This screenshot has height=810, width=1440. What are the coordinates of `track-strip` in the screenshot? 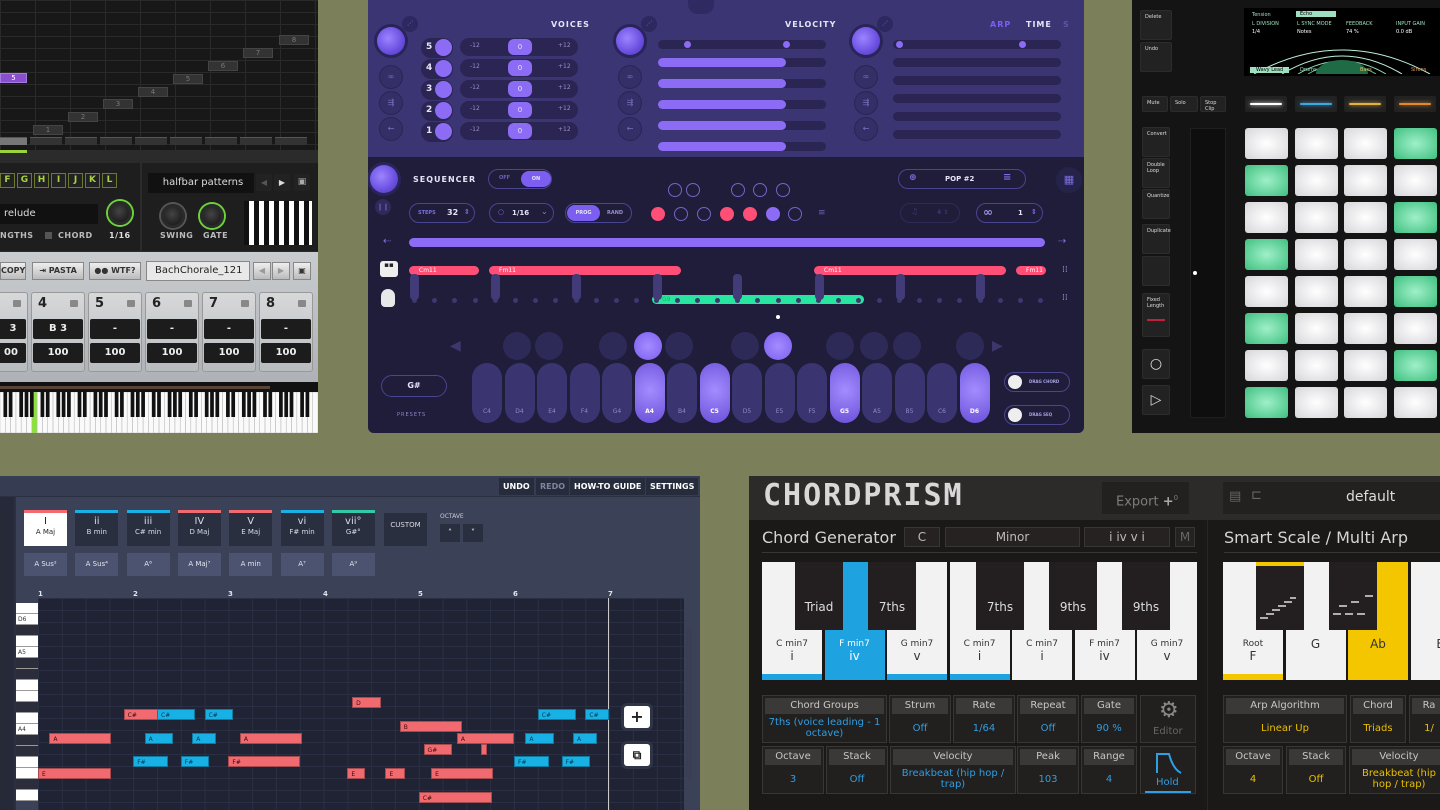 It's located at (1316, 104).